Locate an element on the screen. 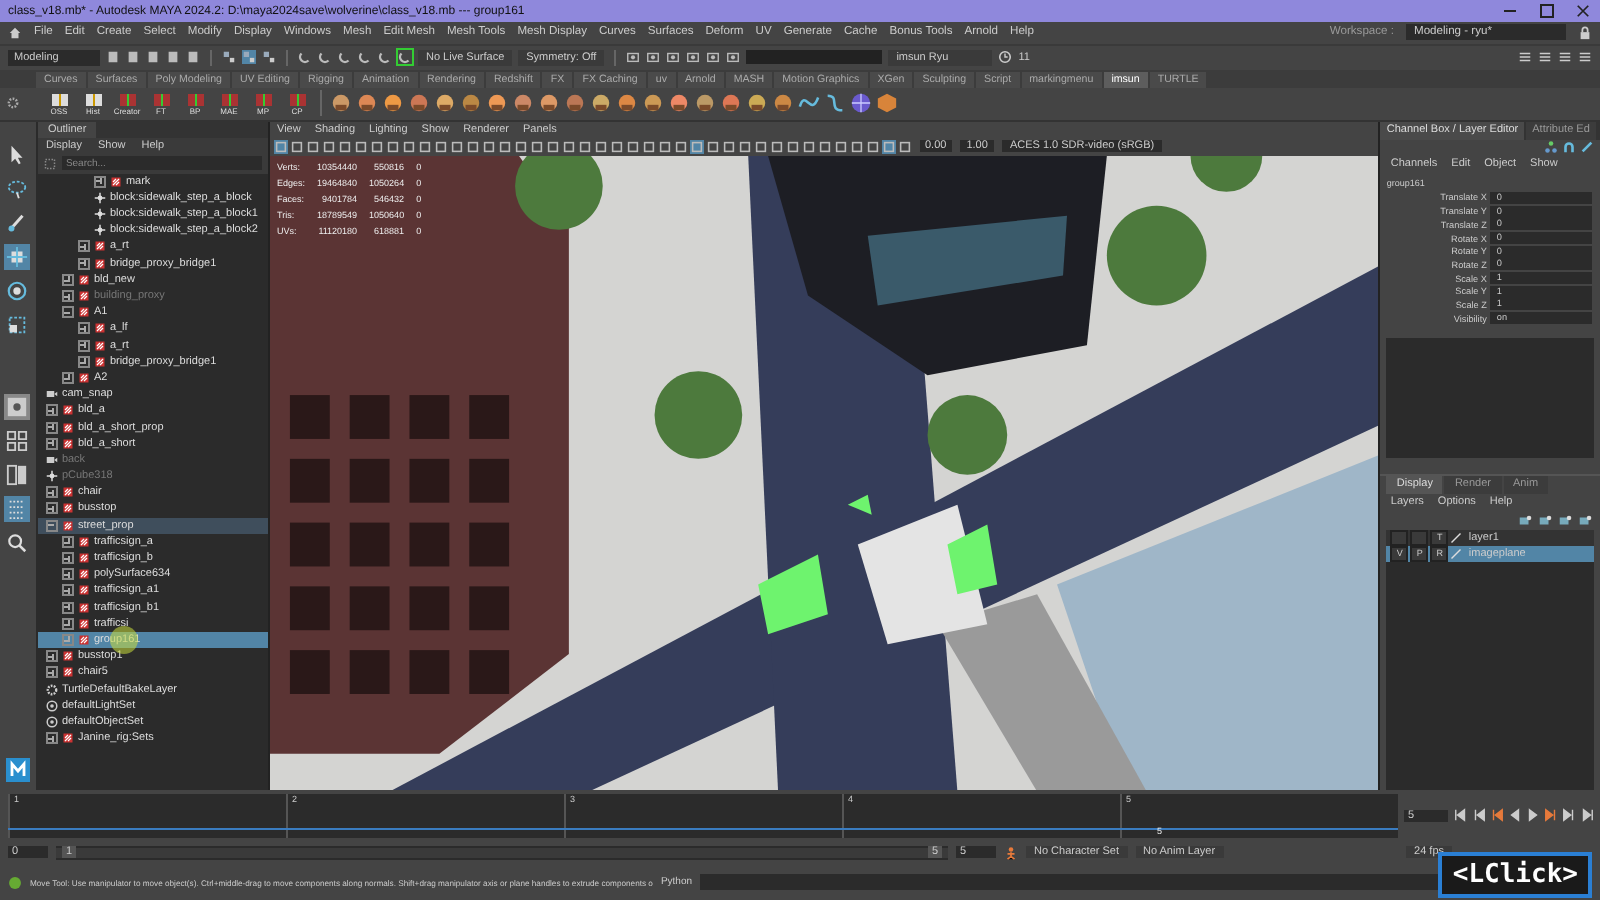 The image size is (1600, 900). lasso-tool-icon is located at coordinates (17, 188).